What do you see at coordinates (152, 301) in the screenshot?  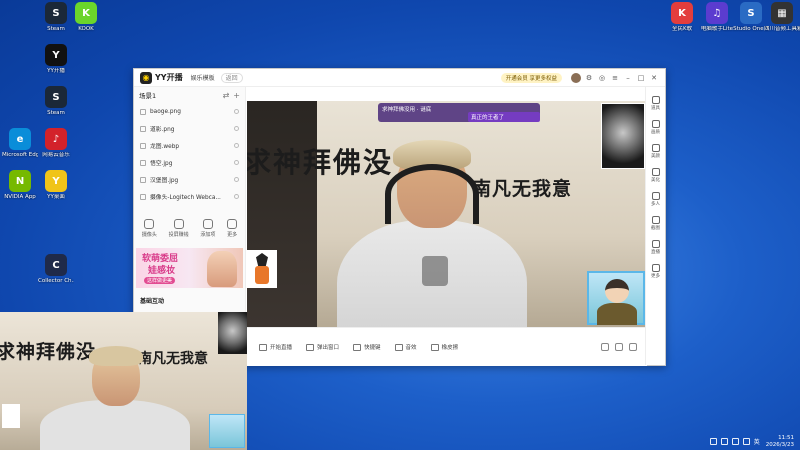 I see `interact-title: 基础互动` at bounding box center [152, 301].